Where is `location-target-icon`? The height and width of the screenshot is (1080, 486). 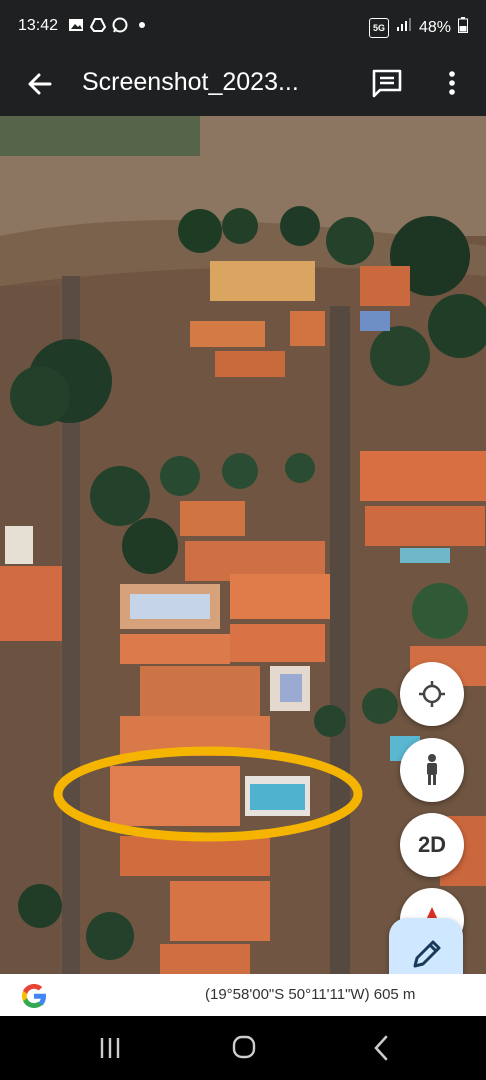 location-target-icon is located at coordinates (432, 694).